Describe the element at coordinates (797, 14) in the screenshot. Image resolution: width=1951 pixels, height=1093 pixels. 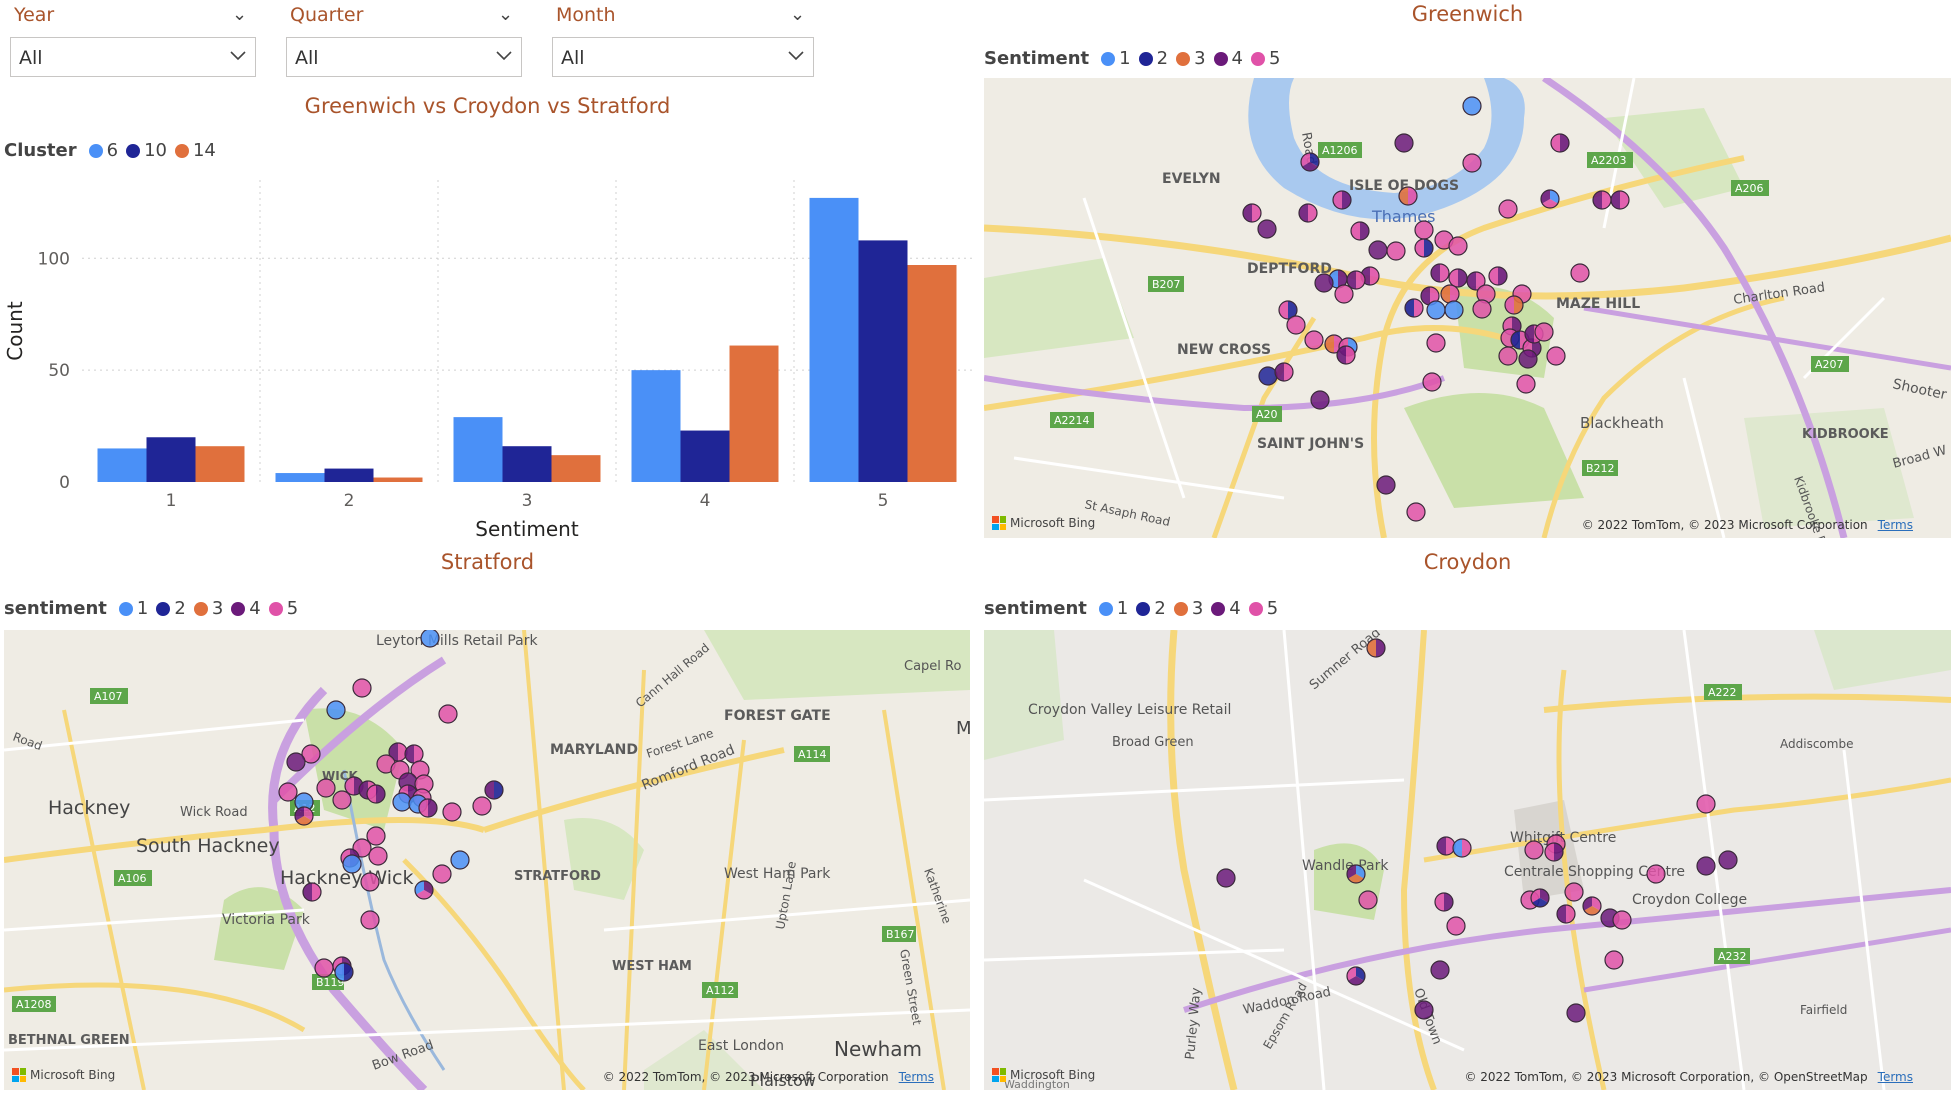
I see `month-collapse-chevron-icon: ⌄` at that location.